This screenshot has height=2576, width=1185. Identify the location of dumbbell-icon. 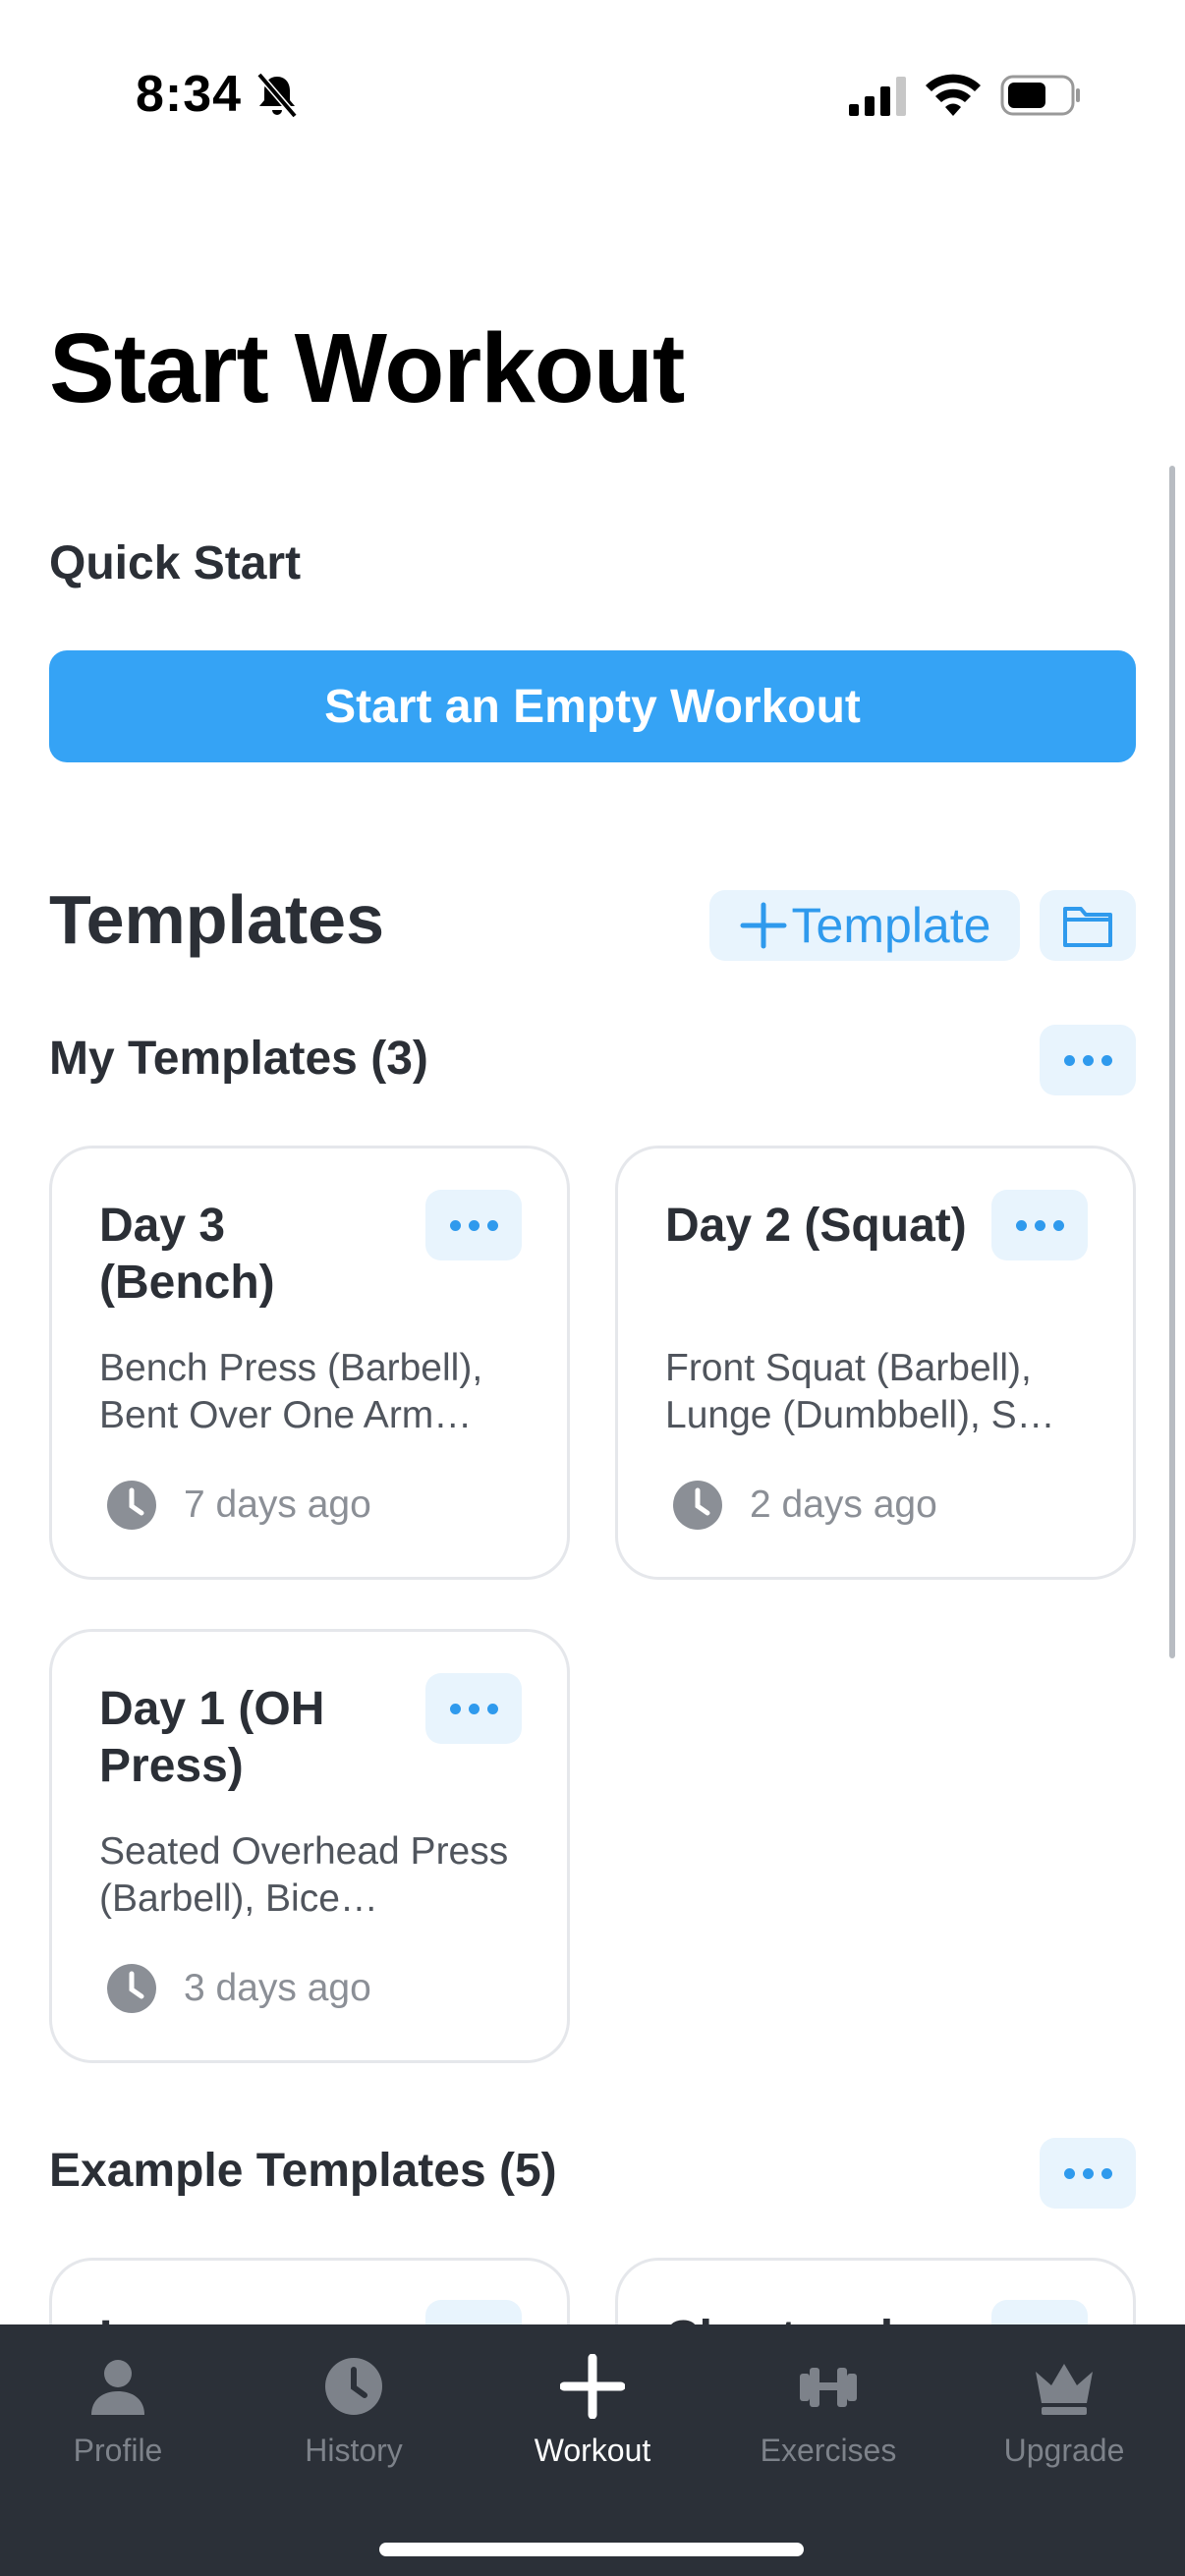
(829, 2387).